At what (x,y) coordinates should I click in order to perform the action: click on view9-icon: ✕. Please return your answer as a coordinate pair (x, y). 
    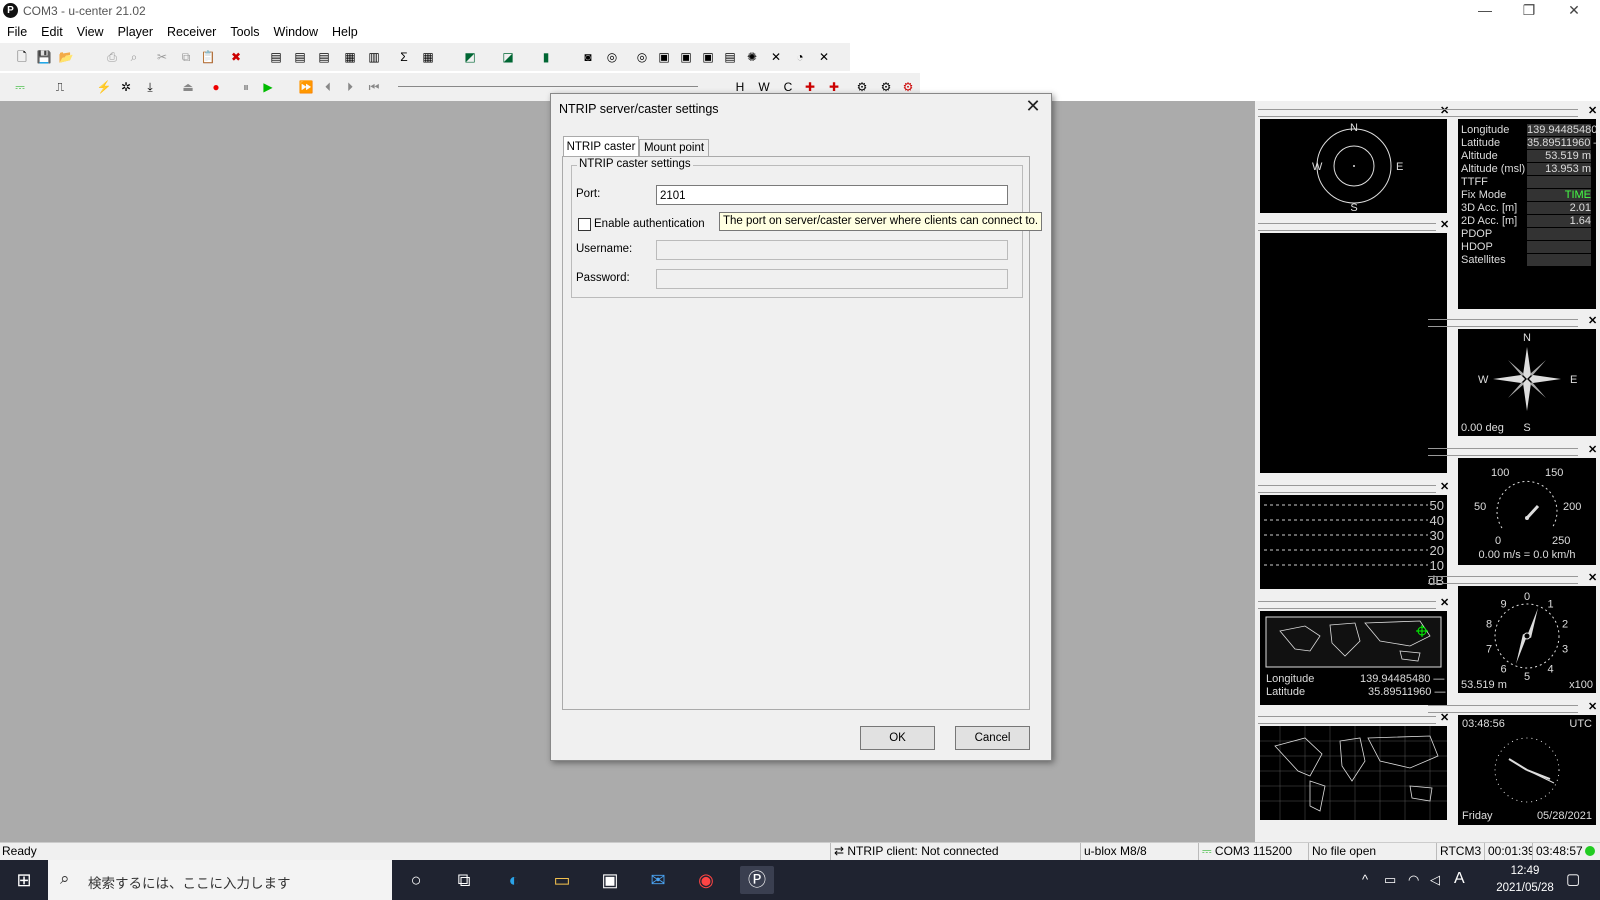
    Looking at the image, I should click on (776, 57).